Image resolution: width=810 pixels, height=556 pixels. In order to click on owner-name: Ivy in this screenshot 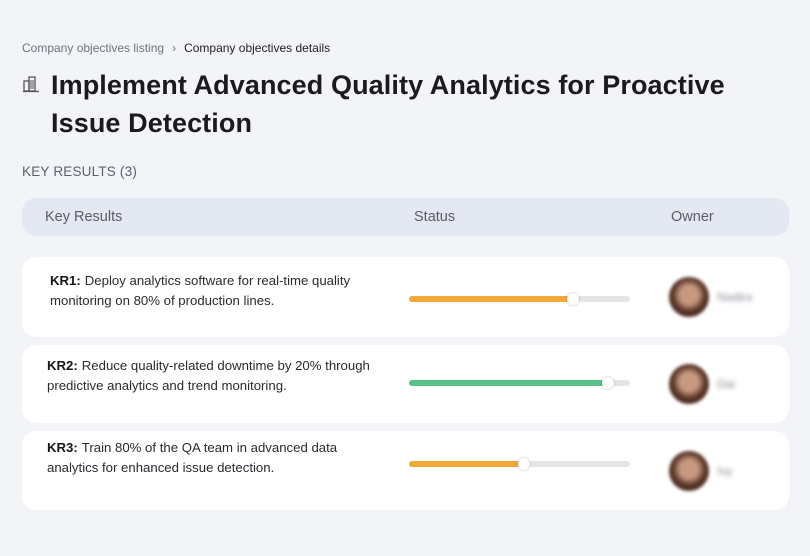, I will do `click(725, 471)`.